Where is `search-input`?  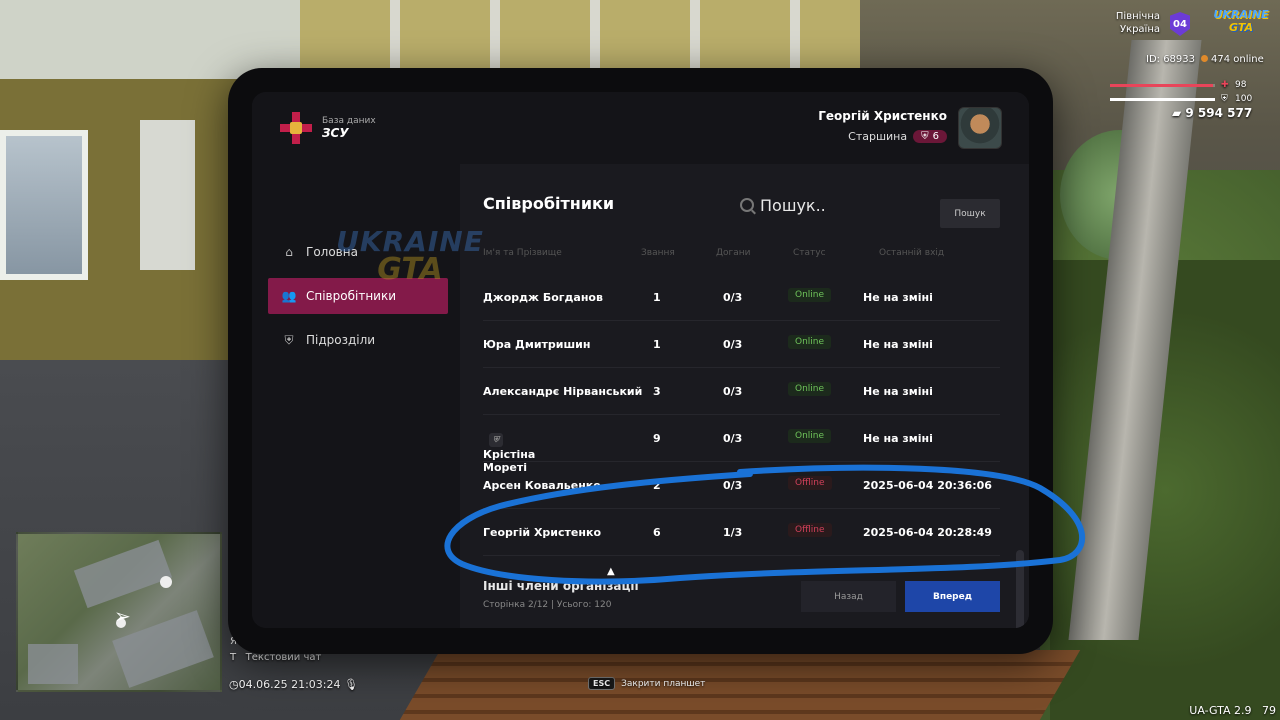 search-input is located at coordinates (840, 205).